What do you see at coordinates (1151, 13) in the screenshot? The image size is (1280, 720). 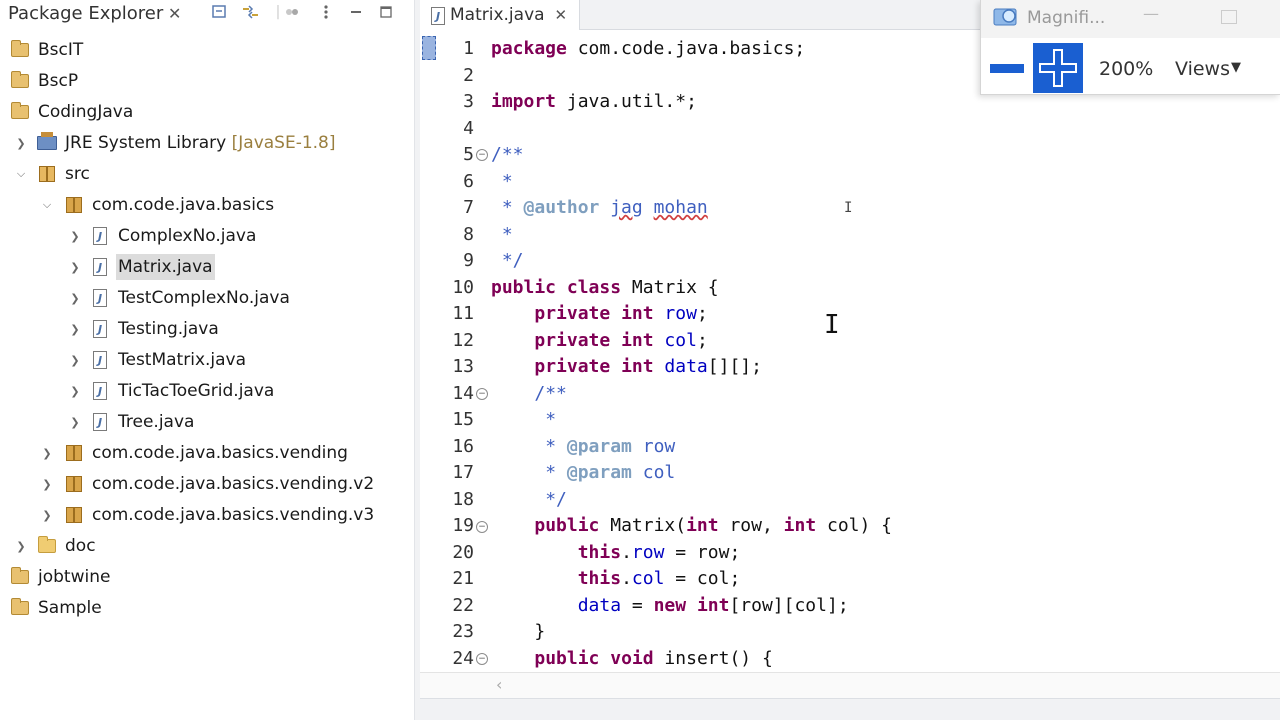 I see `minimize-icon: —` at bounding box center [1151, 13].